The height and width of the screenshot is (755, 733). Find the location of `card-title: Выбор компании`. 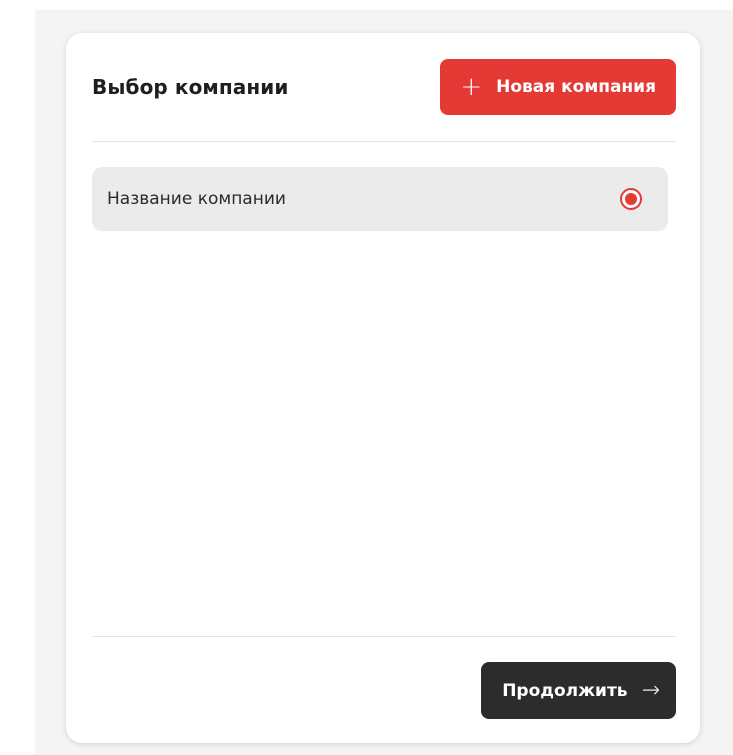

card-title: Выбор компании is located at coordinates (190, 87).